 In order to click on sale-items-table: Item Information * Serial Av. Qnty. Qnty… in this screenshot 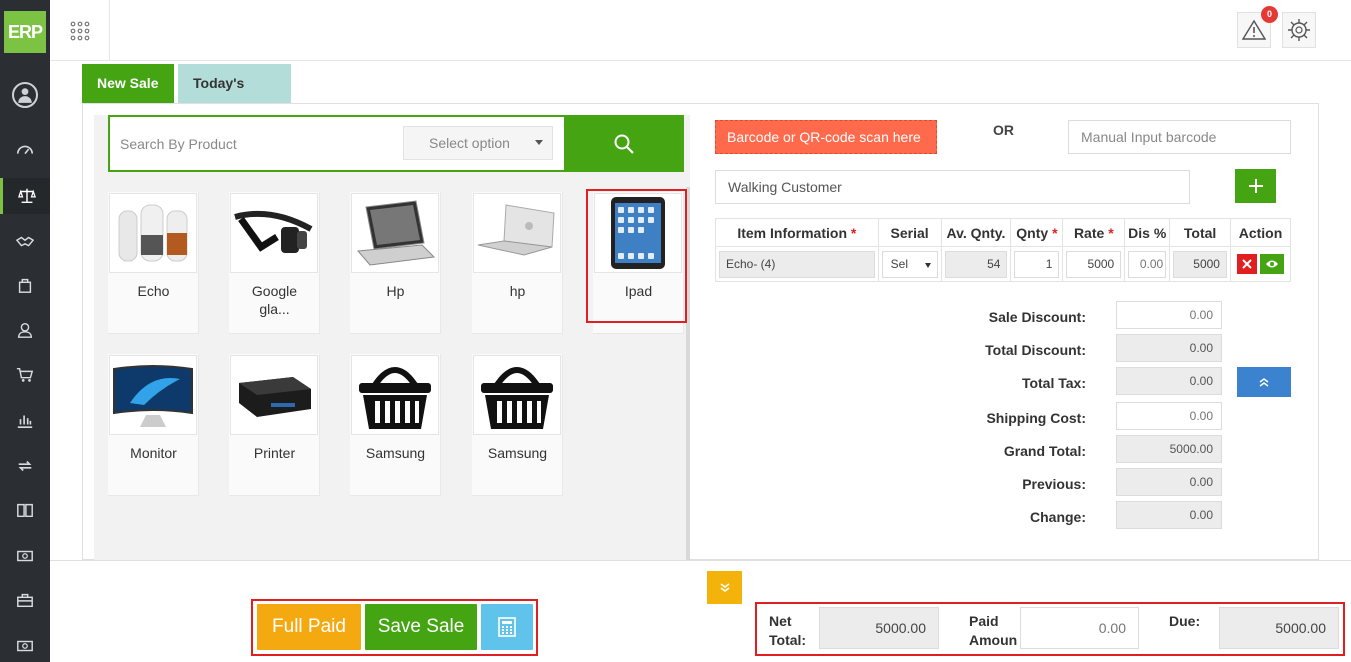, I will do `click(1003, 250)`.